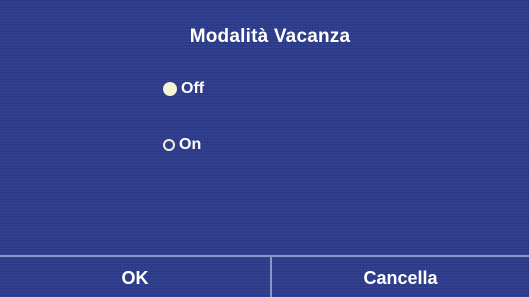 This screenshot has height=297, width=529. Describe the element at coordinates (190, 144) in the screenshot. I see `option-on-label: On` at that location.